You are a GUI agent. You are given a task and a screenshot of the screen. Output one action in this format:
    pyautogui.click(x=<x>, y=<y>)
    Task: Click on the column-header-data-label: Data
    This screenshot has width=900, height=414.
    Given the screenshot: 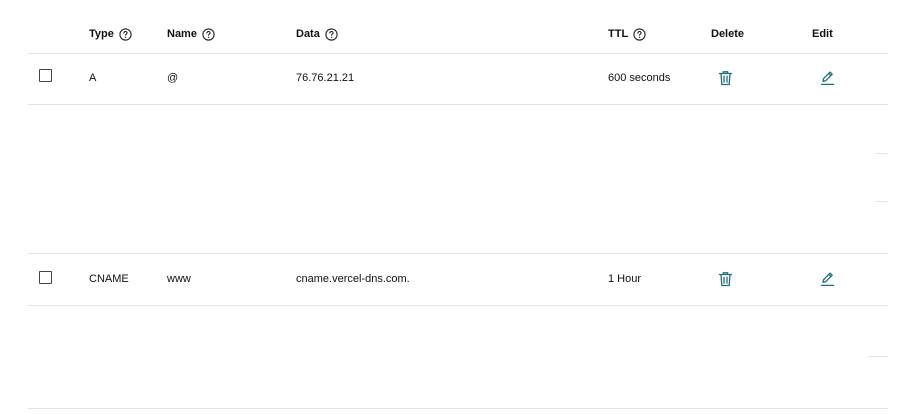 What is the action you would take?
    pyautogui.click(x=308, y=34)
    